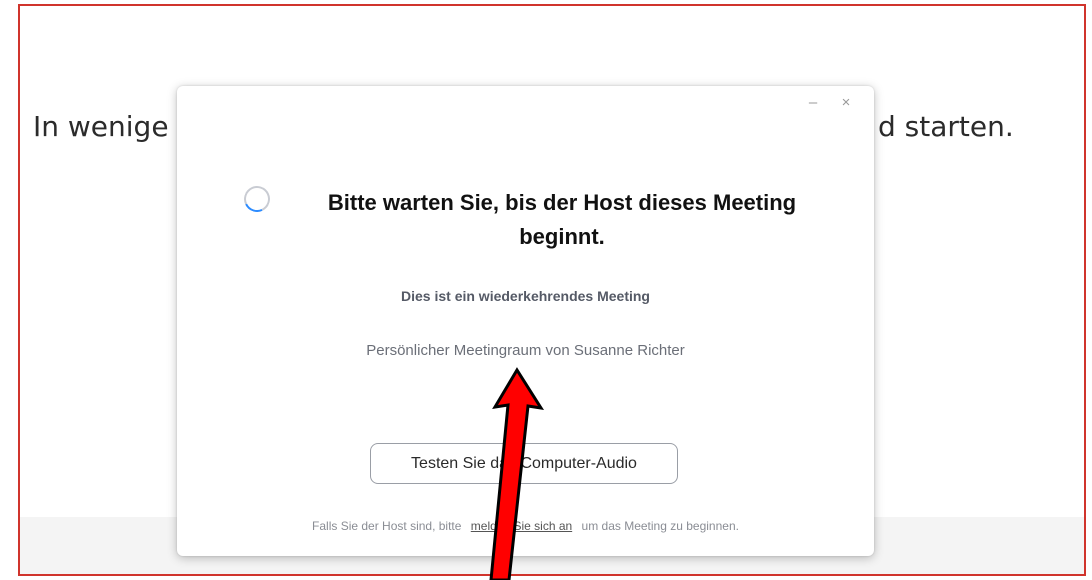  What do you see at coordinates (660, 526) in the screenshot?
I see `footer-suffix: um das Meeting zu beginnen.` at bounding box center [660, 526].